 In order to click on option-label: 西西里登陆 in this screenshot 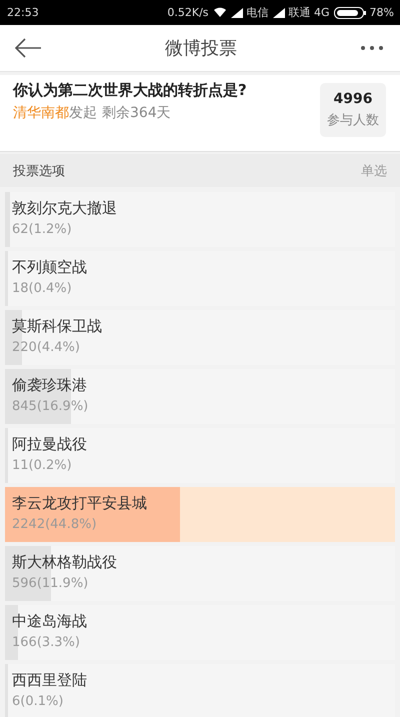, I will do `click(50, 680)`.